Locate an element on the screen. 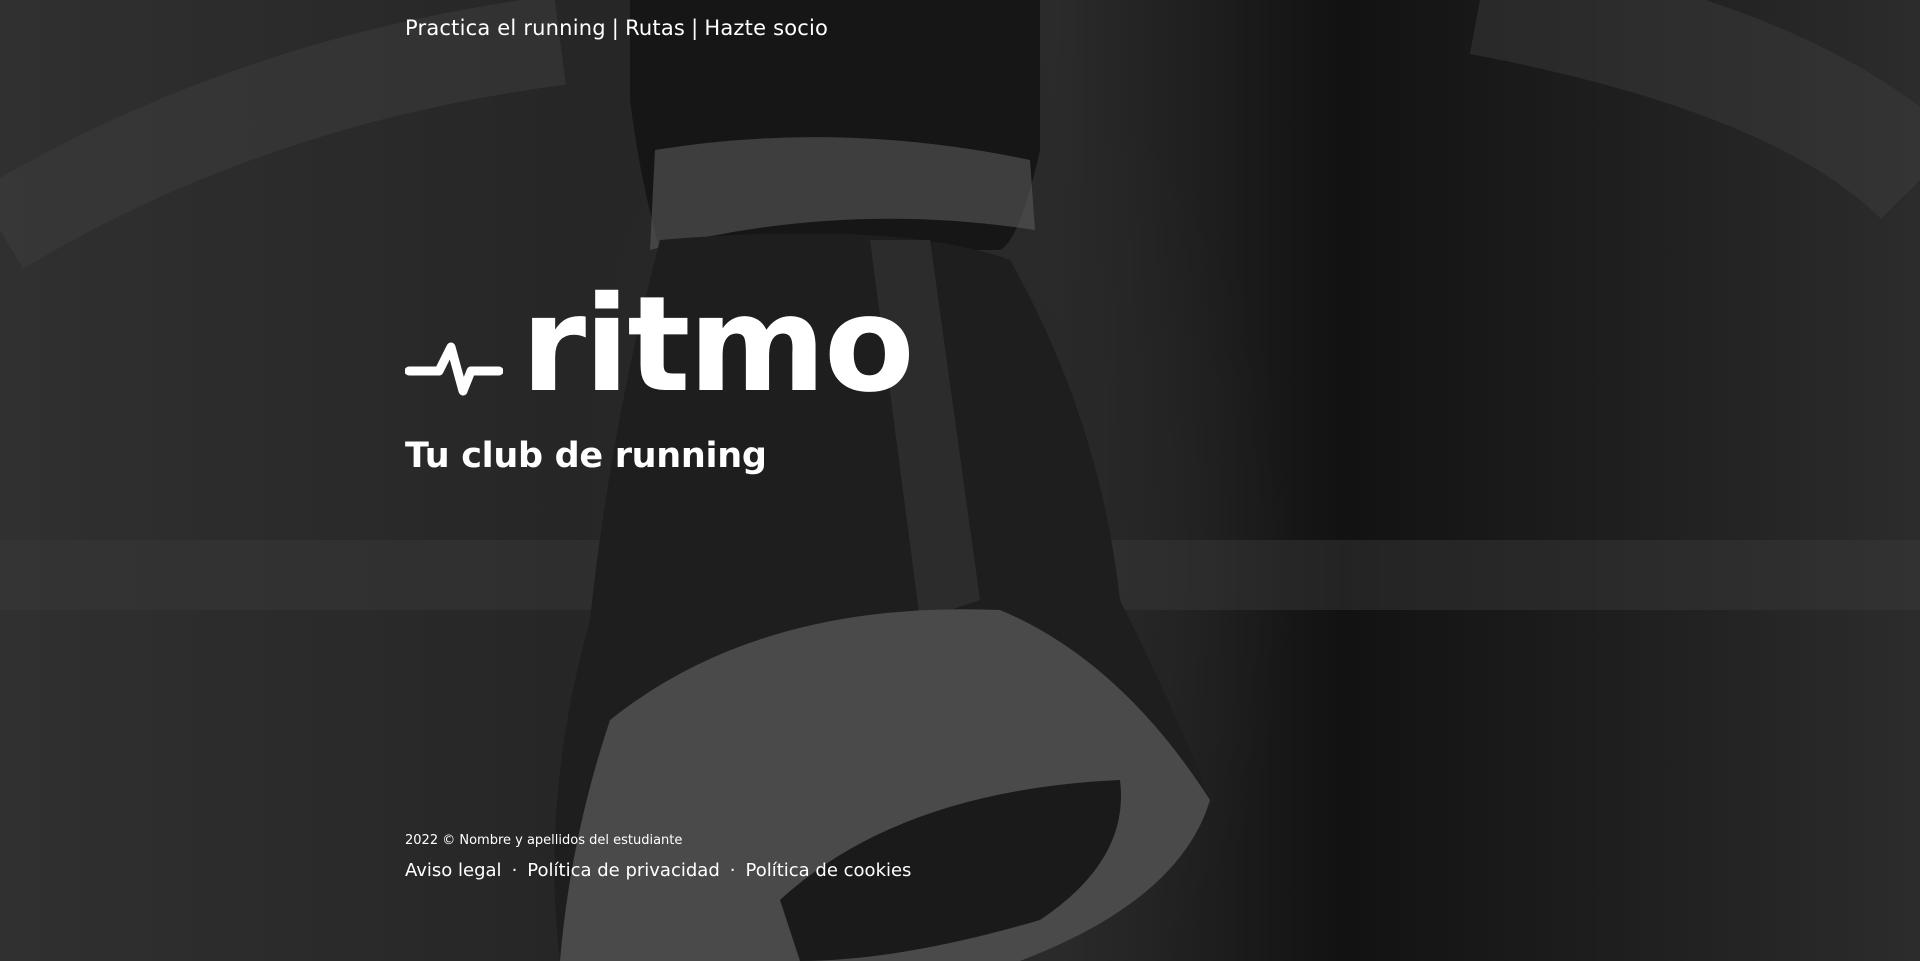 The width and height of the screenshot is (1920, 961). copyright-text: 2022 © Nombre y apellidos del estudiante is located at coordinates (544, 840).